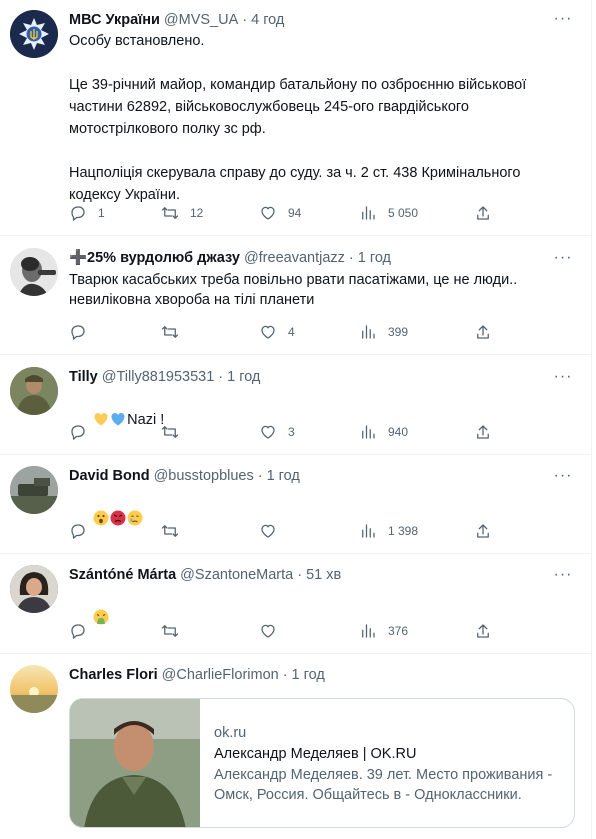  What do you see at coordinates (220, 675) in the screenshot?
I see `author-handle: @CharlieFlorimon` at bounding box center [220, 675].